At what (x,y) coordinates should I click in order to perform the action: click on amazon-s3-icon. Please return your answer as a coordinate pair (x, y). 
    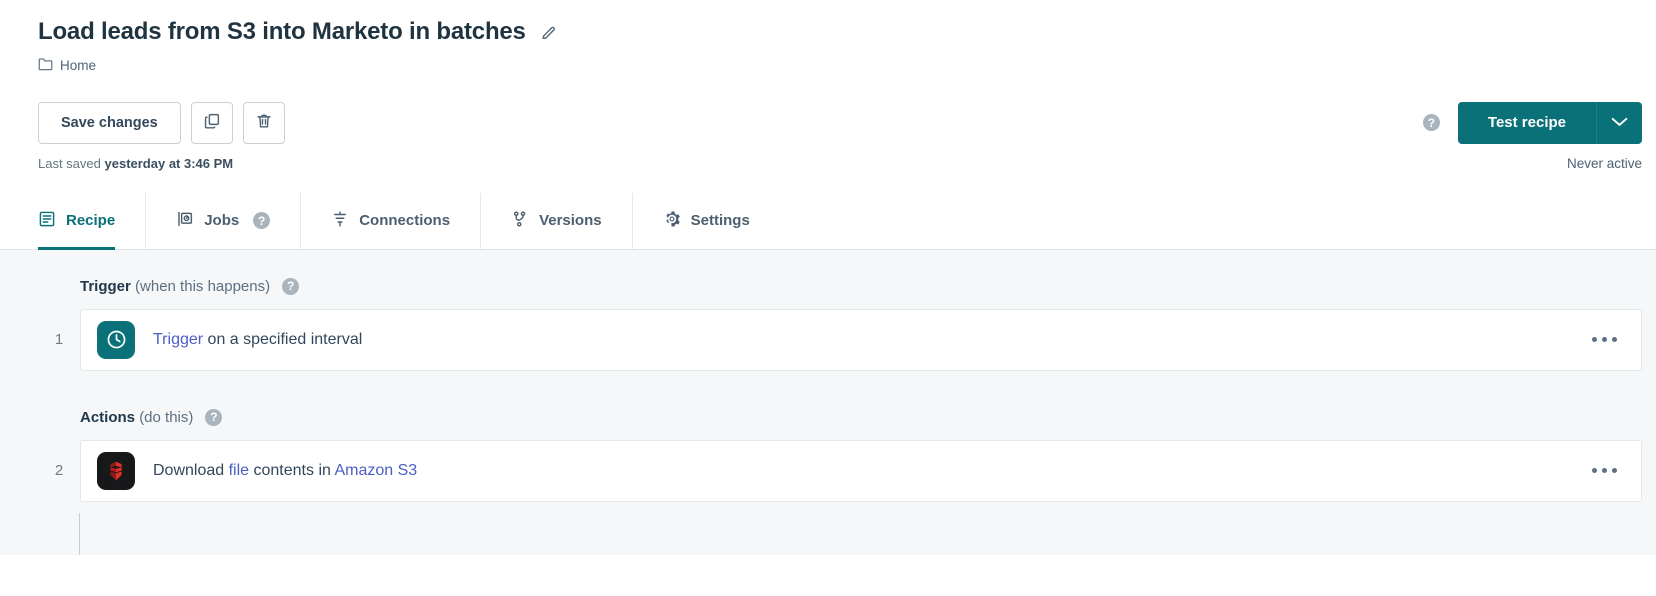
    Looking at the image, I should click on (116, 470).